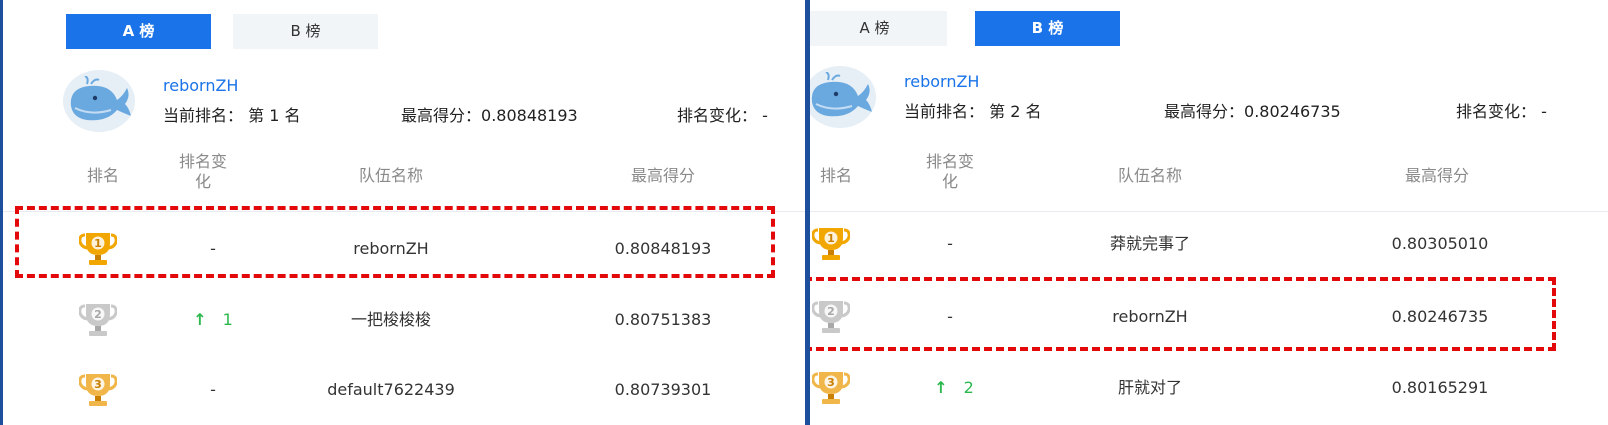  Describe the element at coordinates (529, 115) in the screenshot. I see `best-score-value: 0.80848193` at that location.